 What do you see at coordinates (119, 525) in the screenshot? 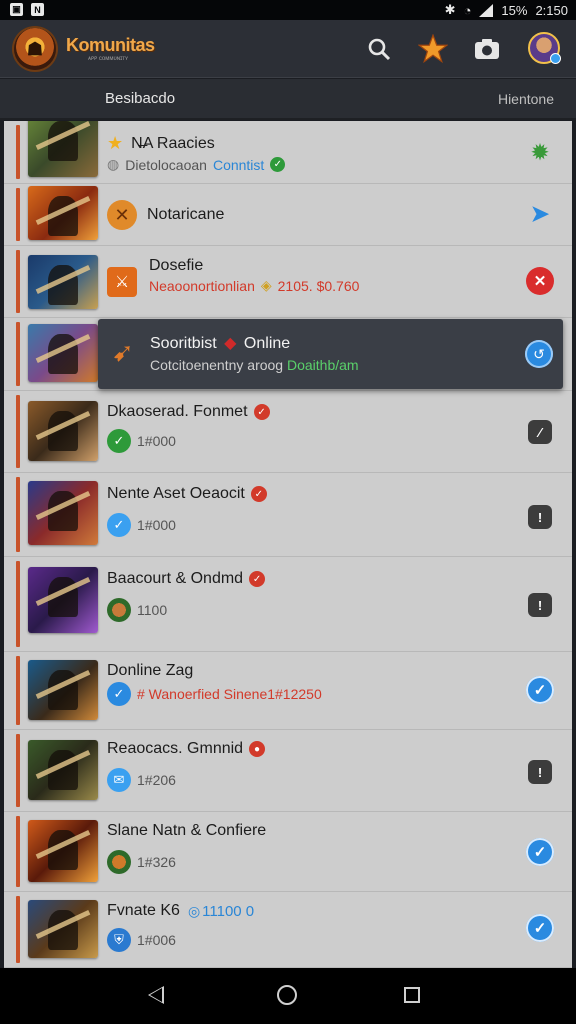
I see `check-circle-icon: ✓` at bounding box center [119, 525].